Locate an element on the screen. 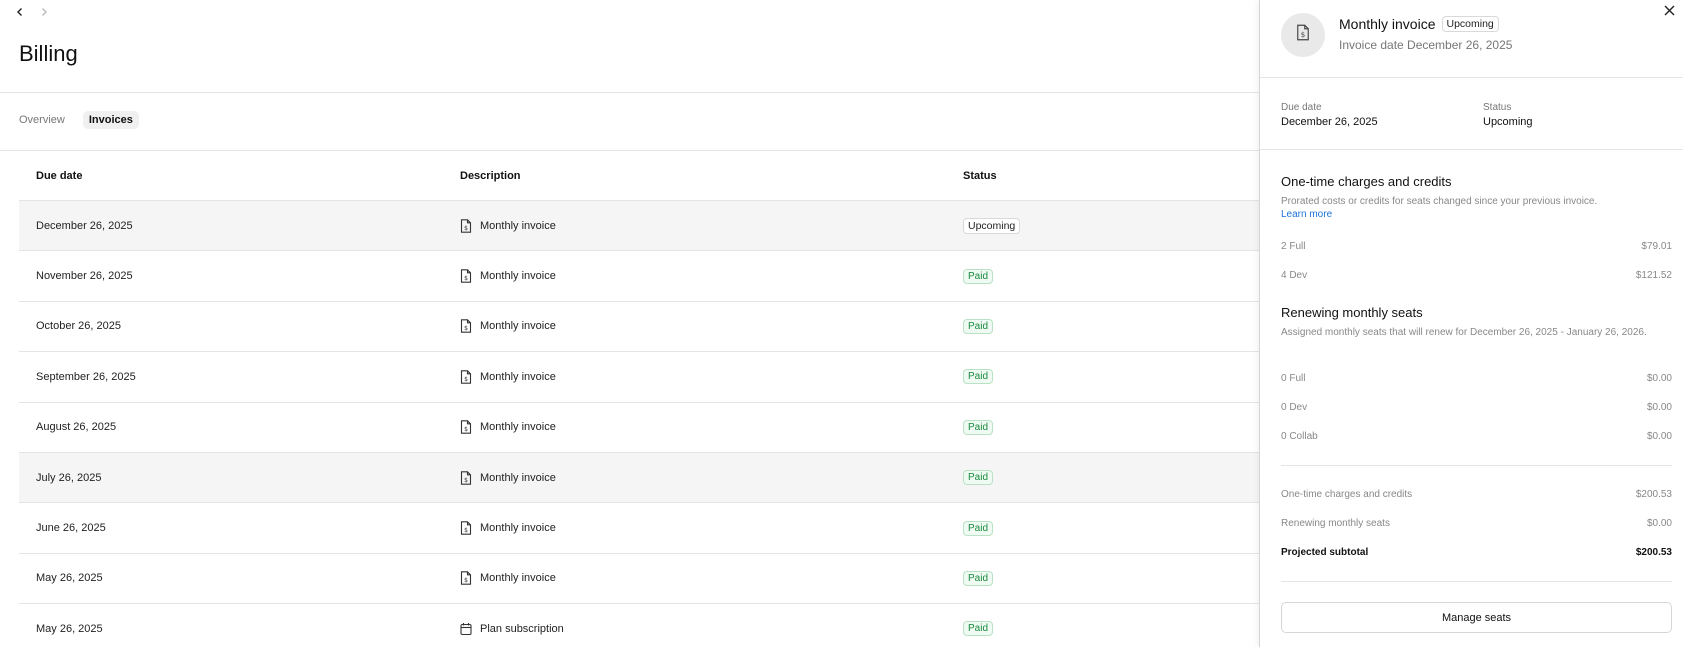  row-due-date: December 26, 2025 is located at coordinates (84, 225).